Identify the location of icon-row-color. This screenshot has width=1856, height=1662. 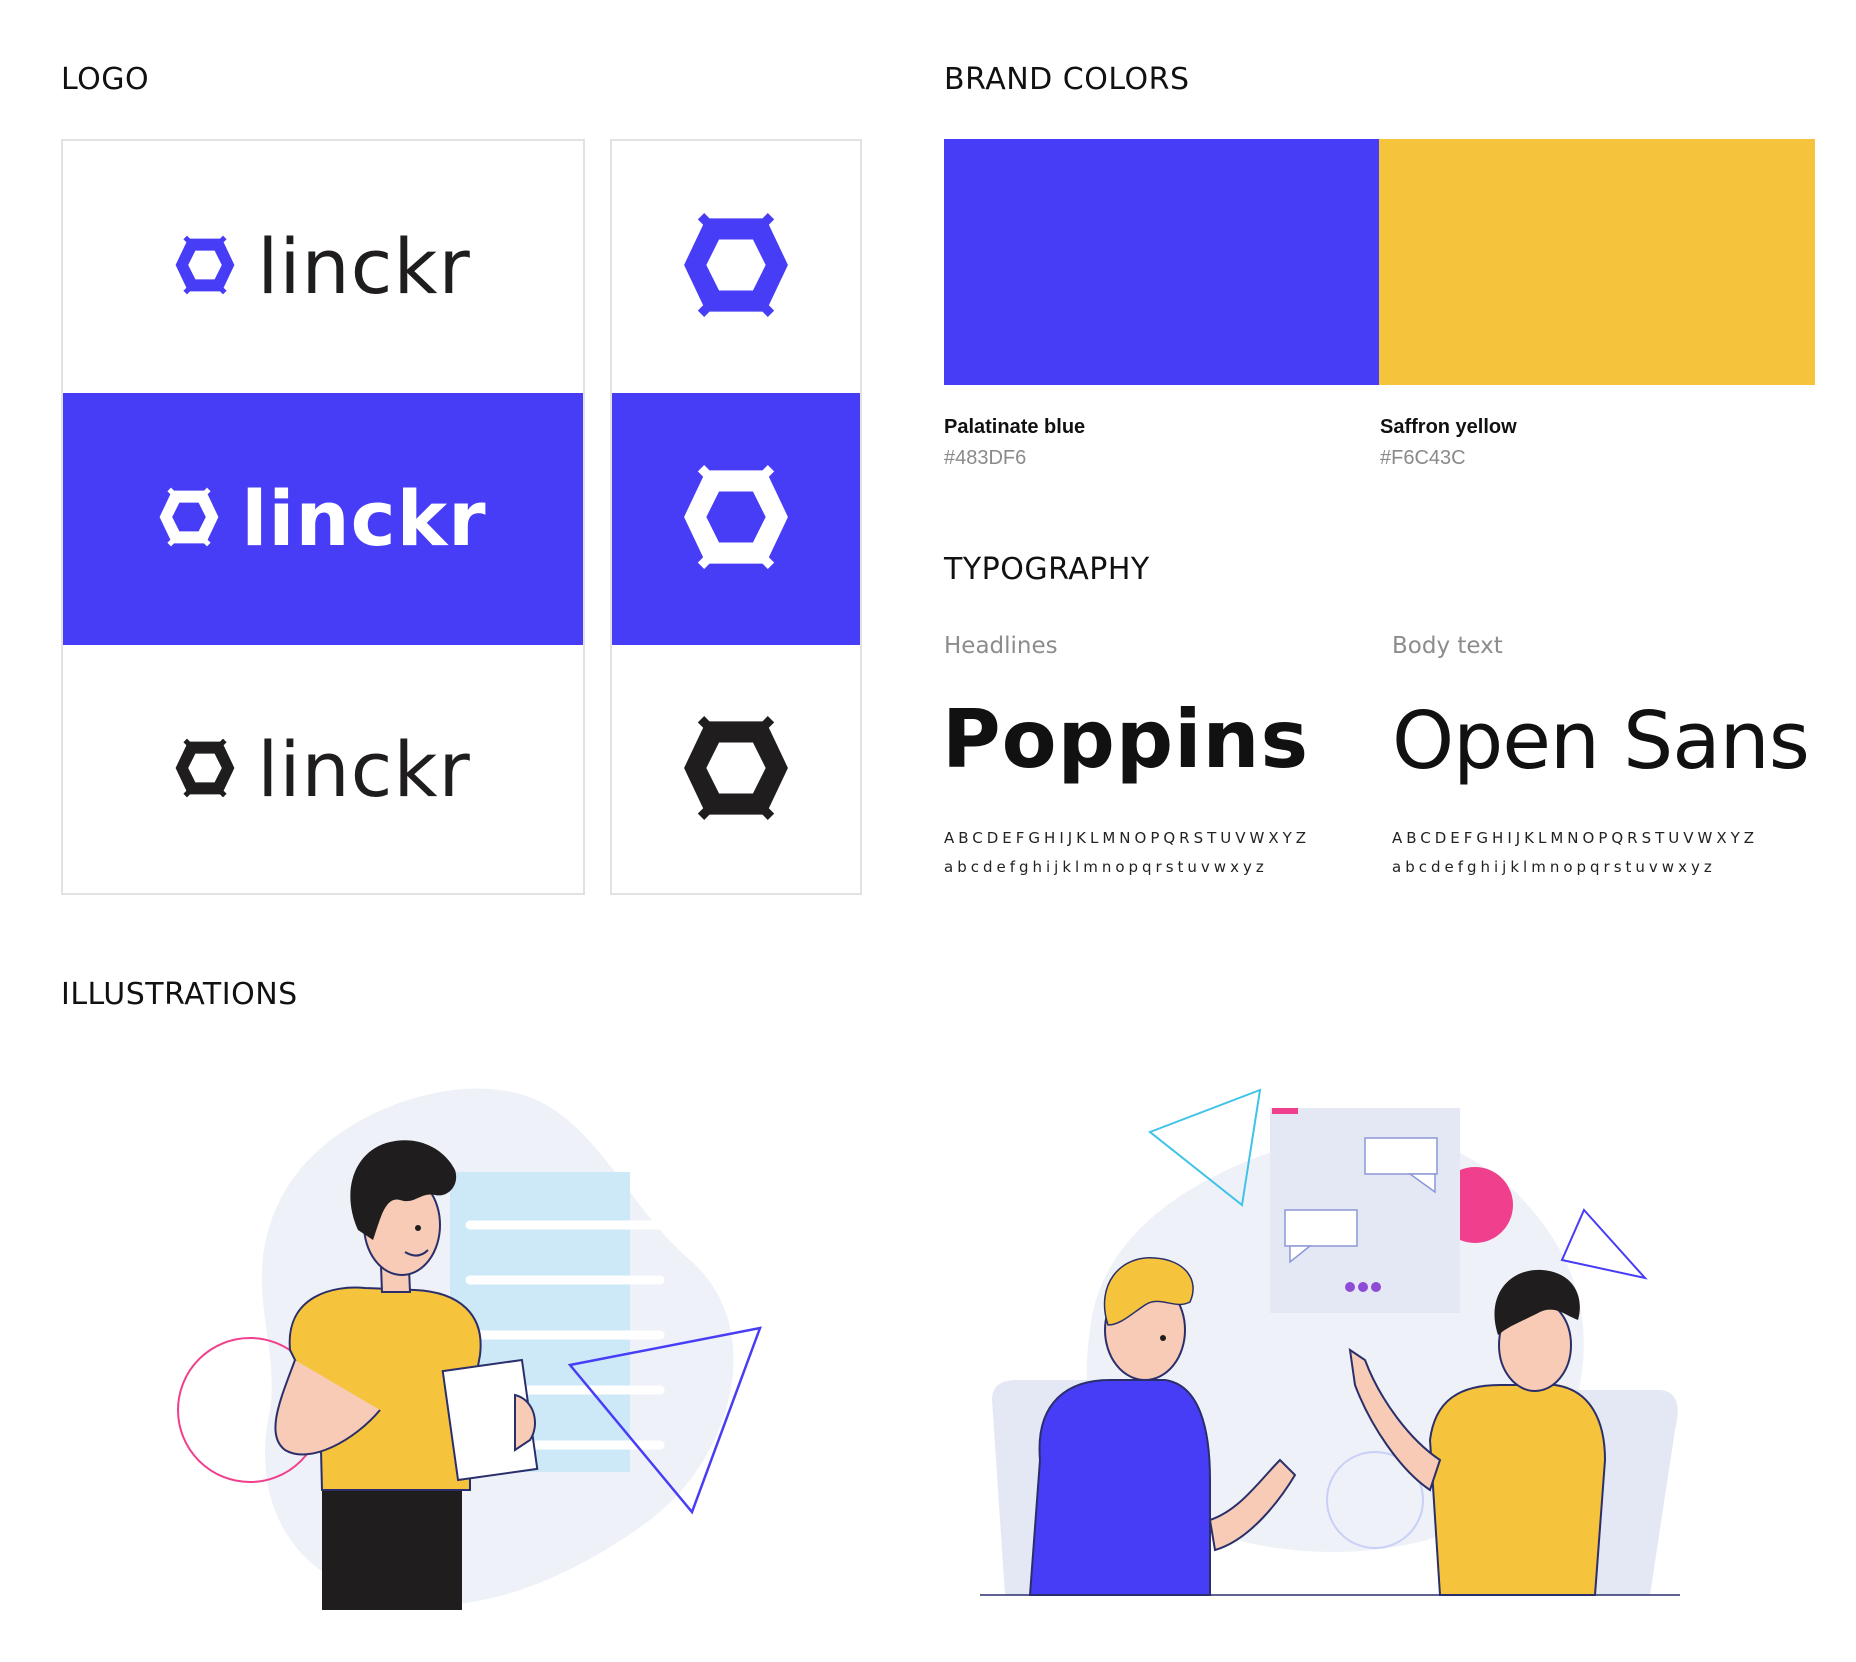
(736, 267).